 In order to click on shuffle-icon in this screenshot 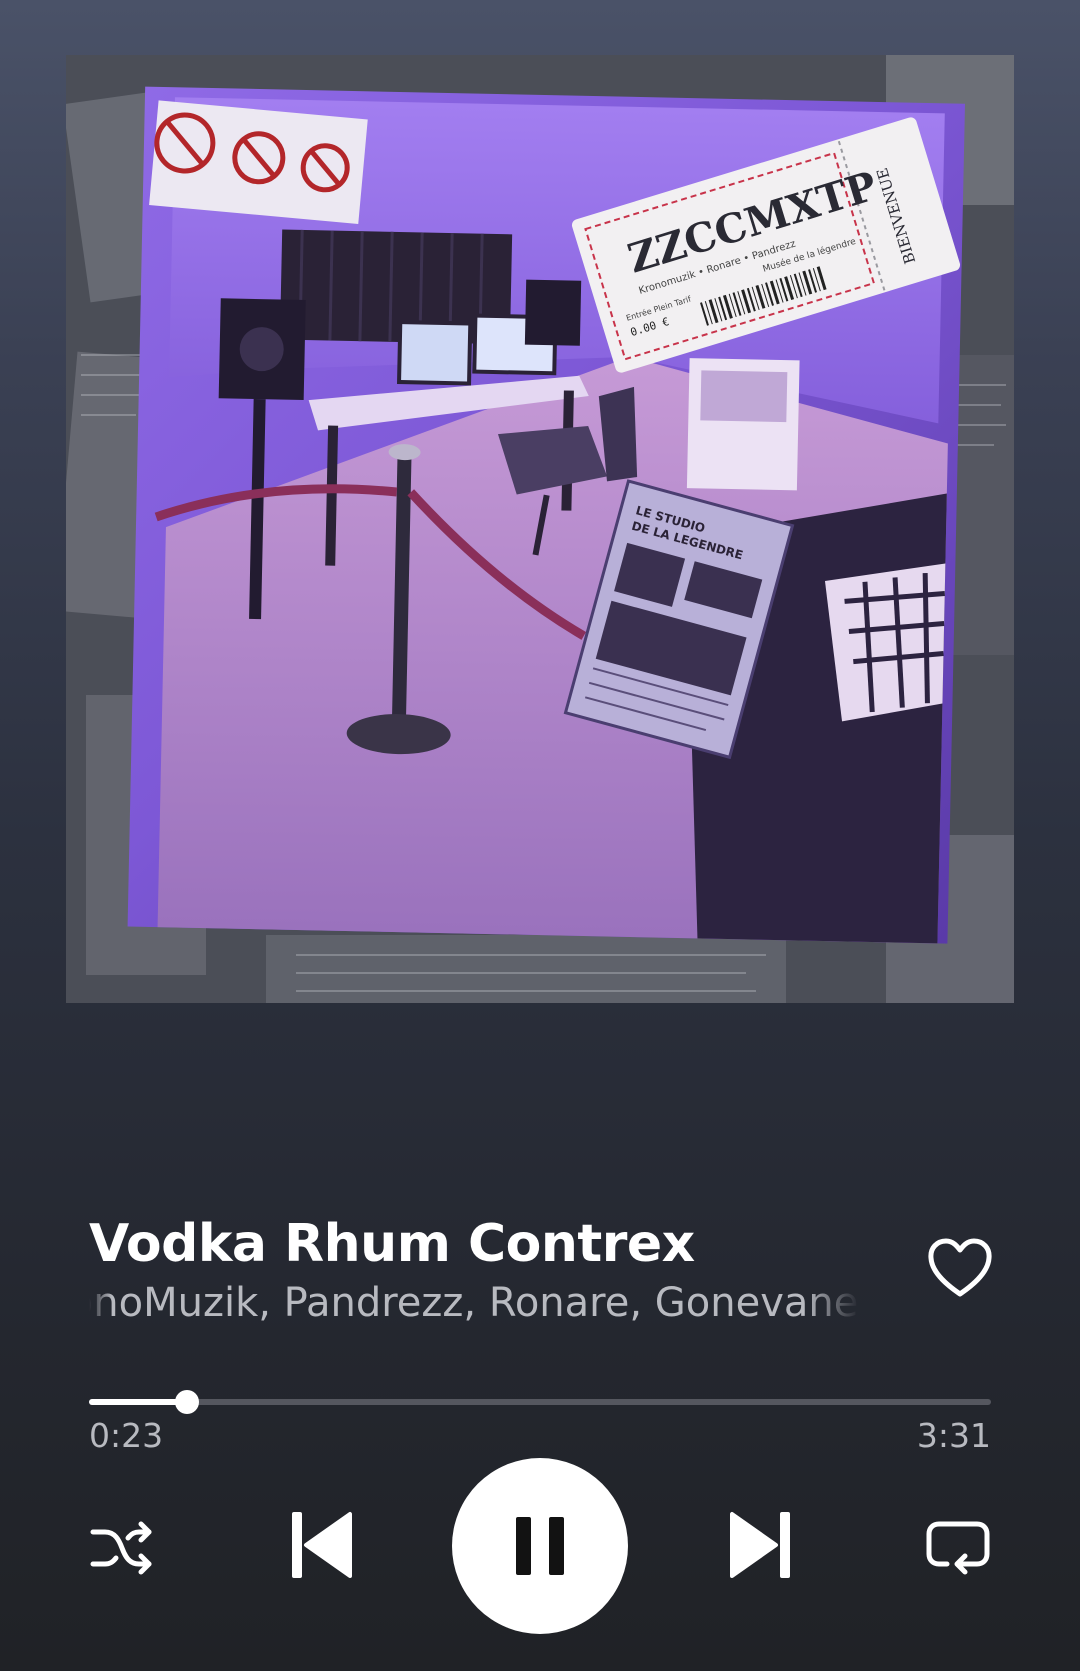, I will do `click(121, 1548)`.